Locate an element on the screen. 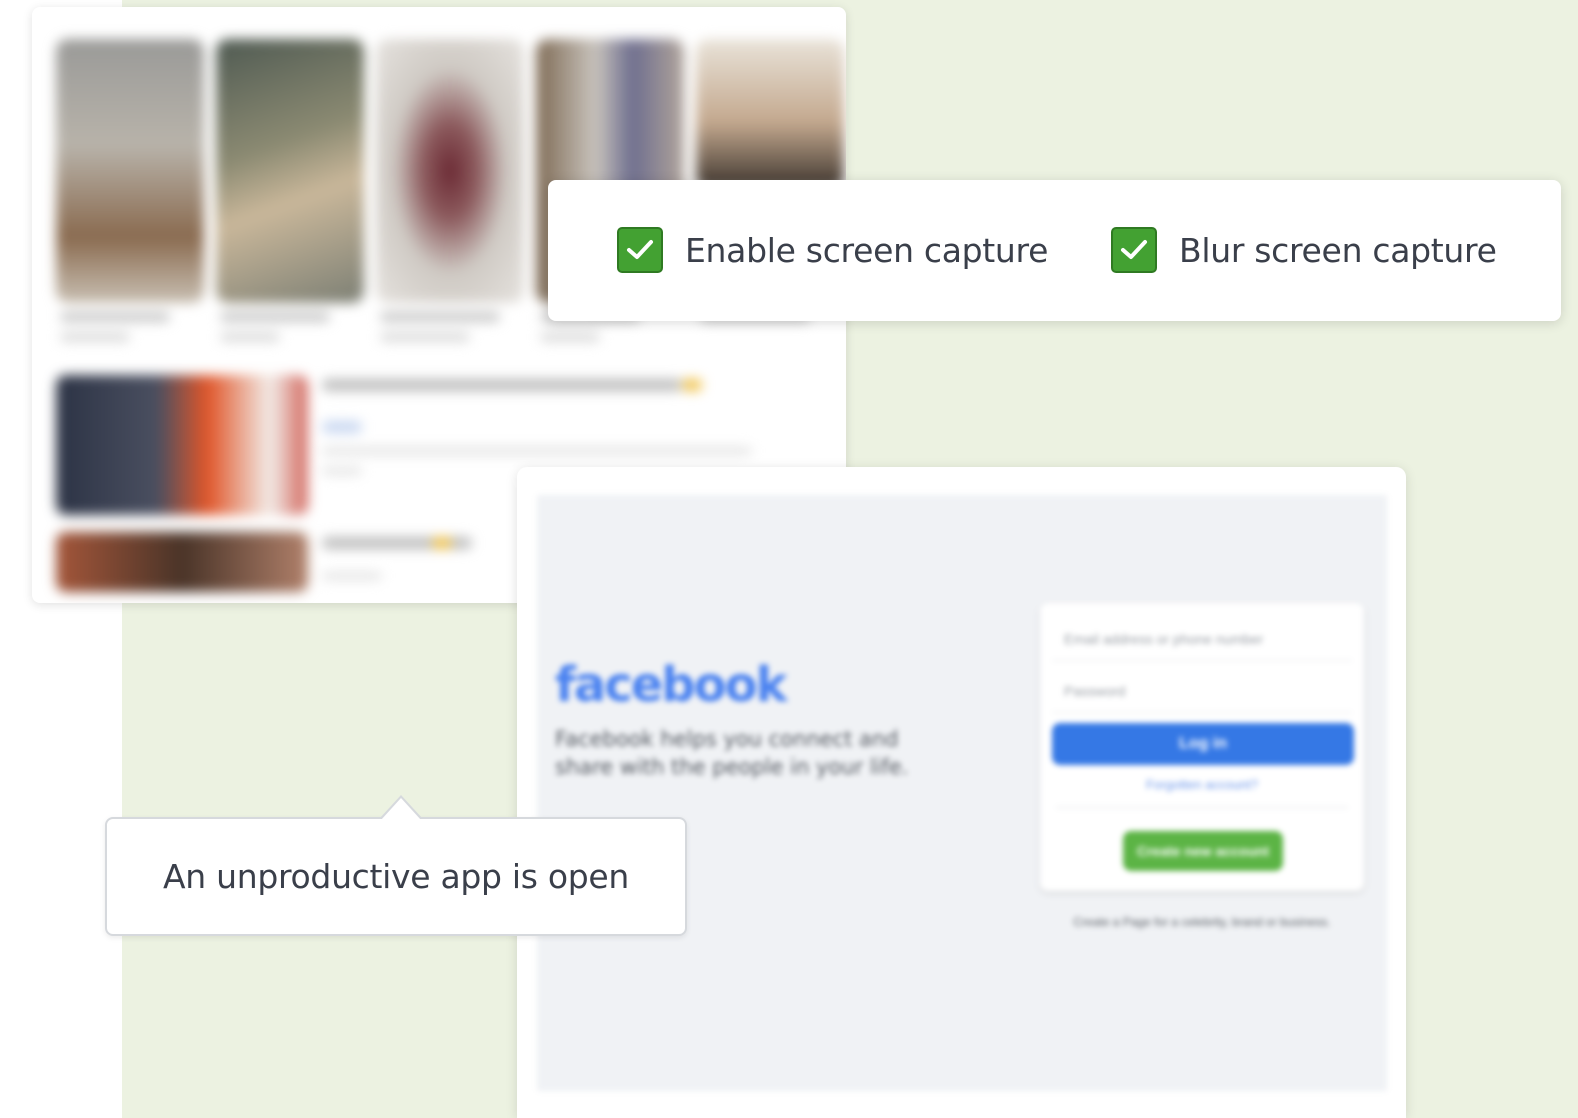  blur-screen-capture-label: Blur screen capture is located at coordinates (1338, 250).